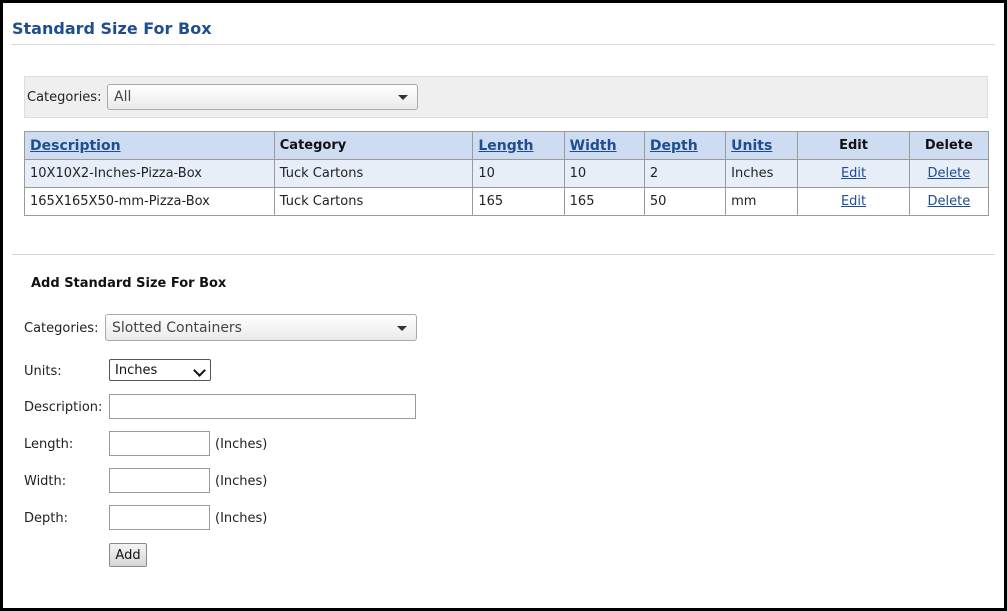 The height and width of the screenshot is (611, 1007). What do you see at coordinates (49, 444) in the screenshot?
I see `length-label: Length:` at bounding box center [49, 444].